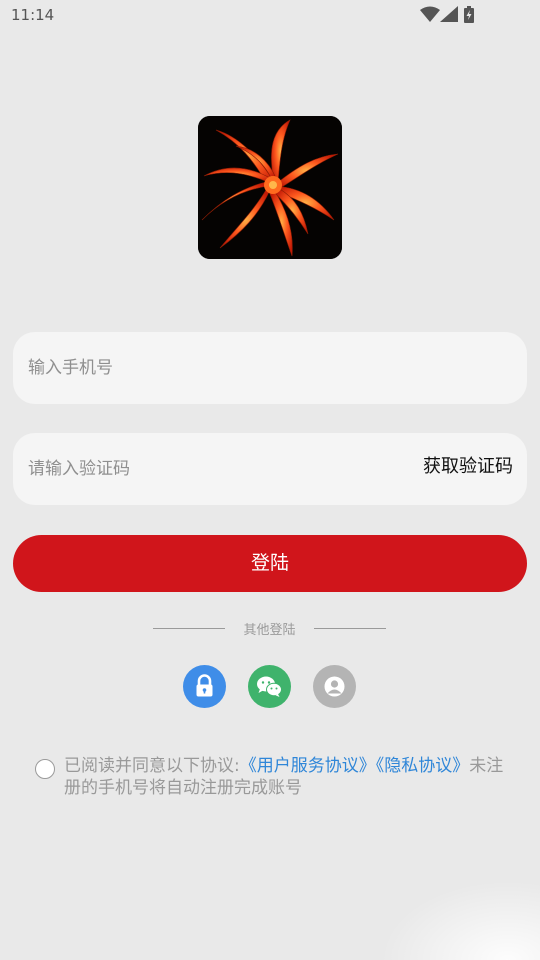  What do you see at coordinates (189, 628) in the screenshot?
I see `divider-left` at bounding box center [189, 628].